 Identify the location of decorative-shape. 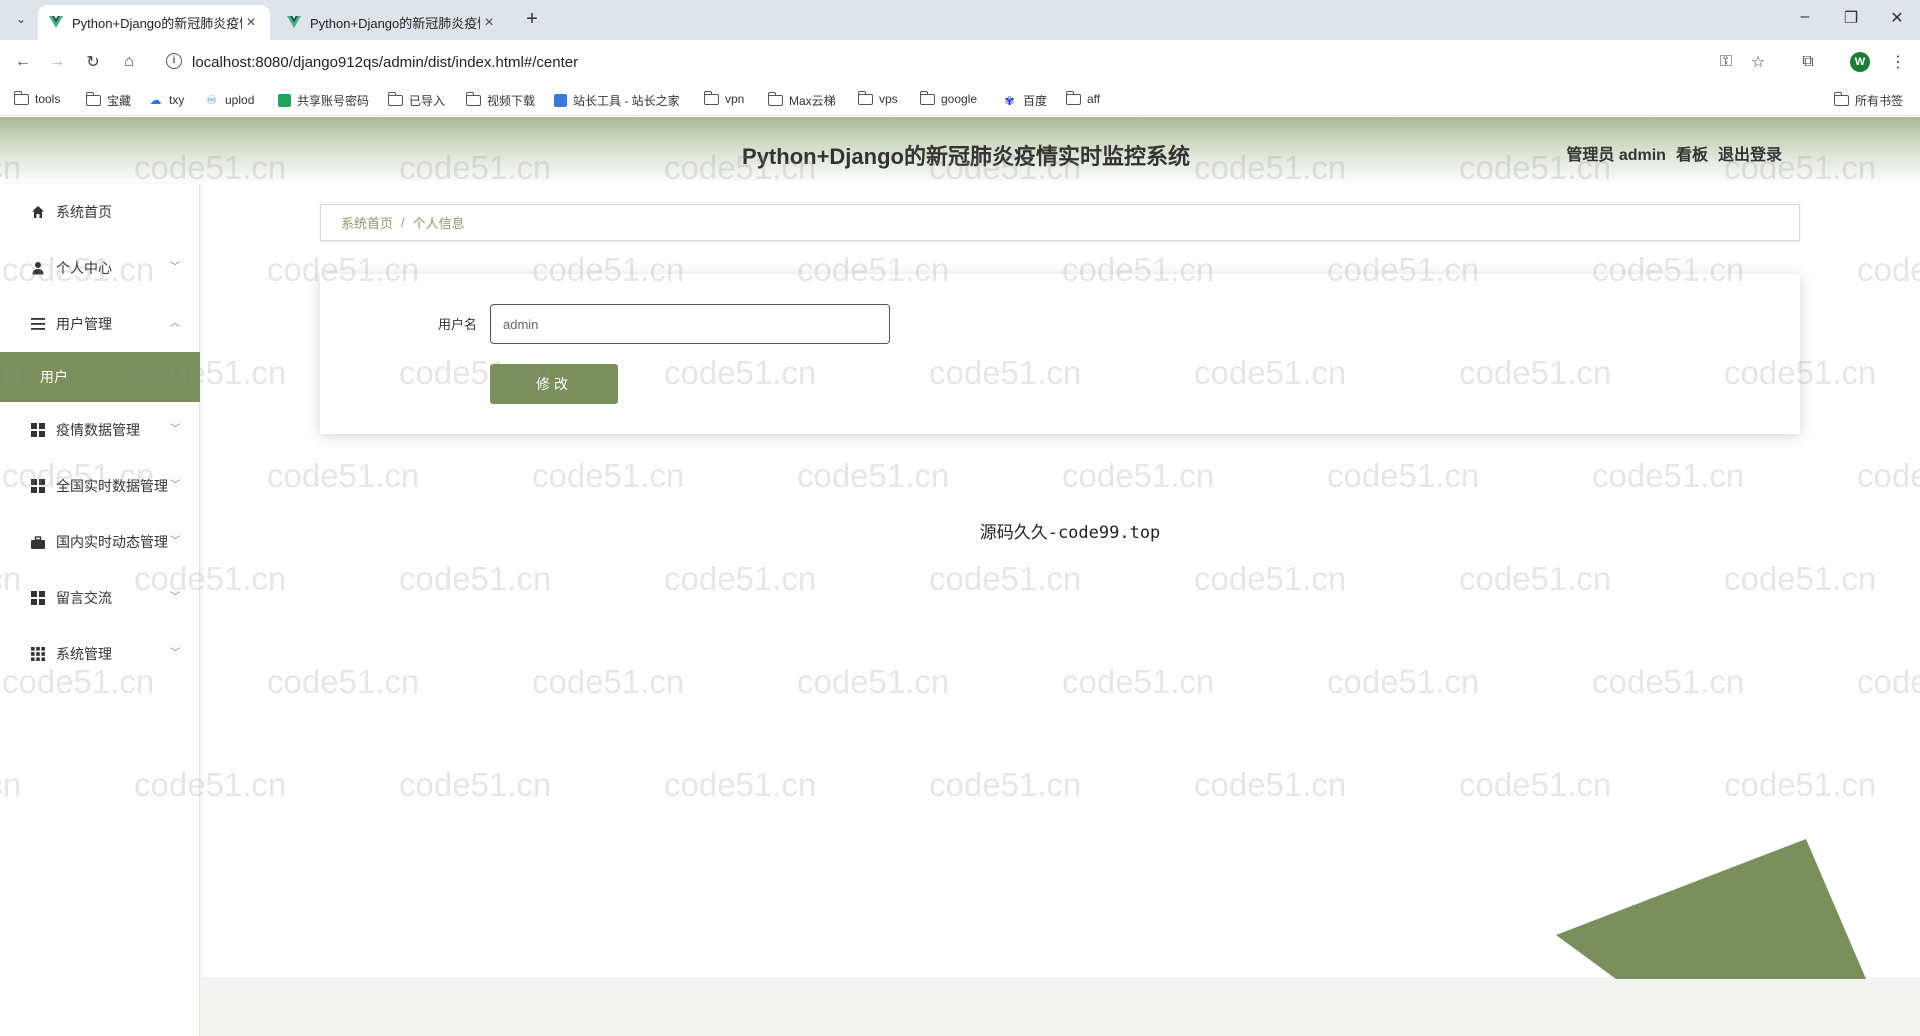
(1711, 909).